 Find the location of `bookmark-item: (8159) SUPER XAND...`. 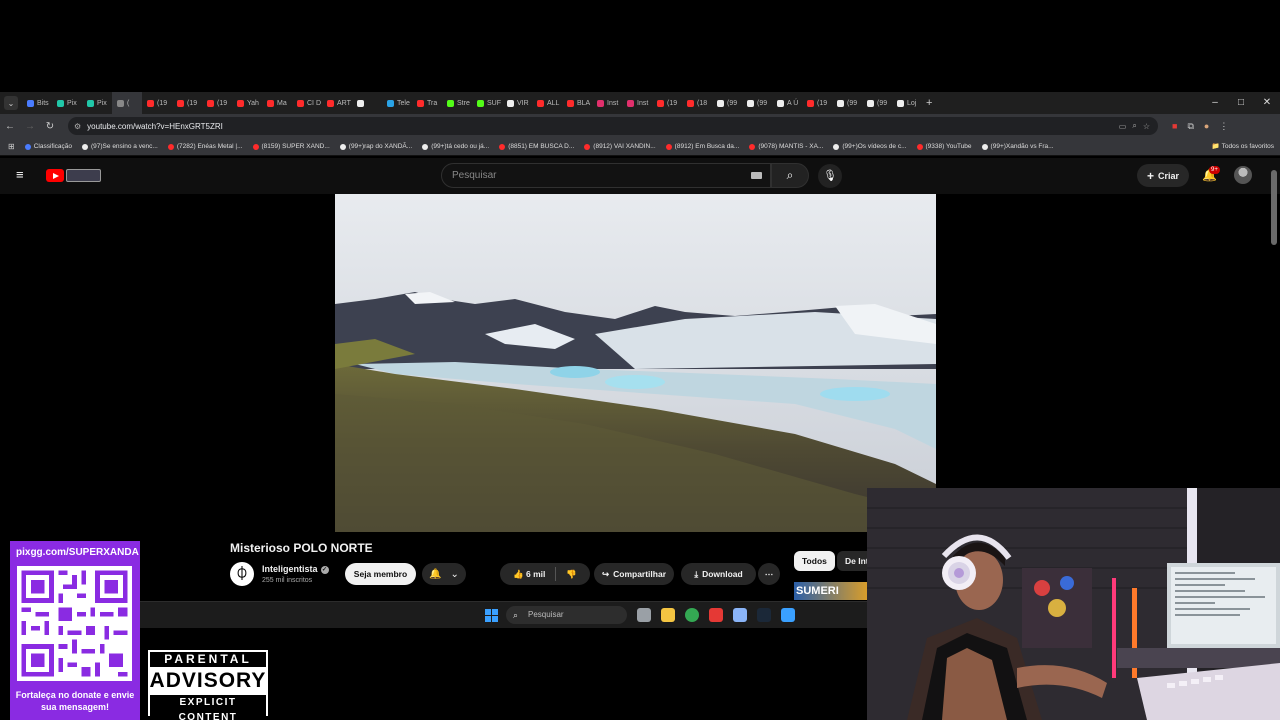

bookmark-item: (8159) SUPER XAND... is located at coordinates (291, 146).